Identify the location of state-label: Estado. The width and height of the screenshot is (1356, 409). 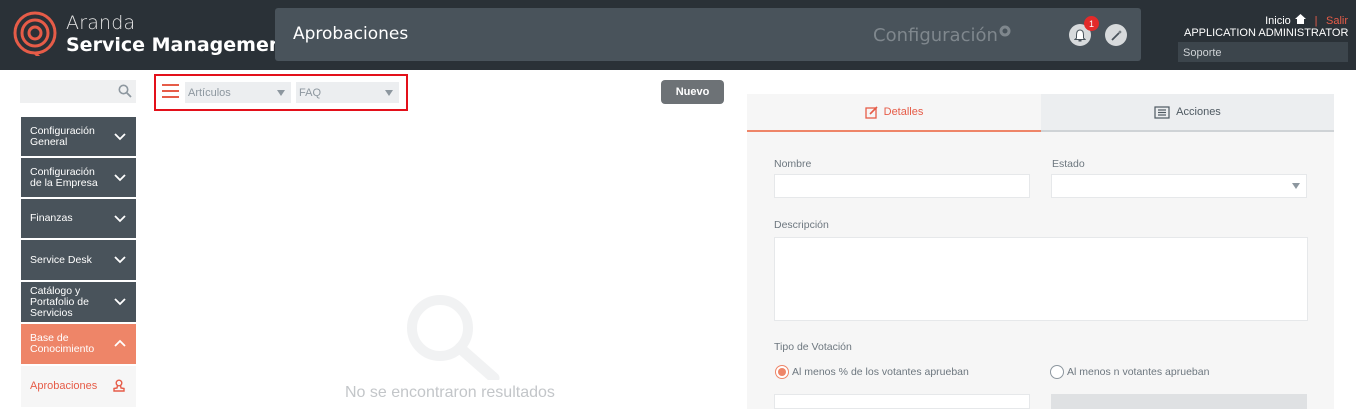
(1068, 164).